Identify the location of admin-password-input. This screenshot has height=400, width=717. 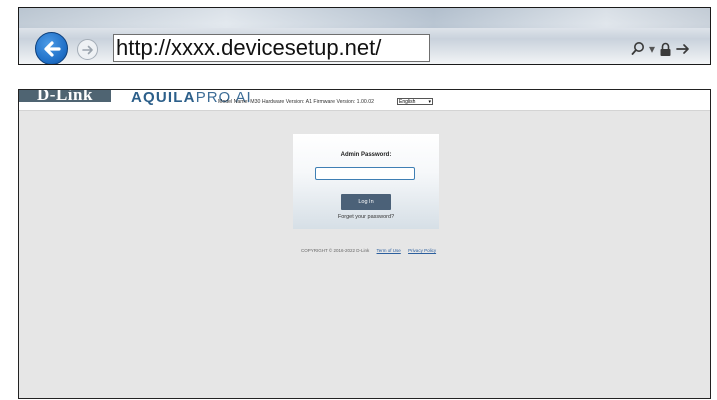
(365, 173).